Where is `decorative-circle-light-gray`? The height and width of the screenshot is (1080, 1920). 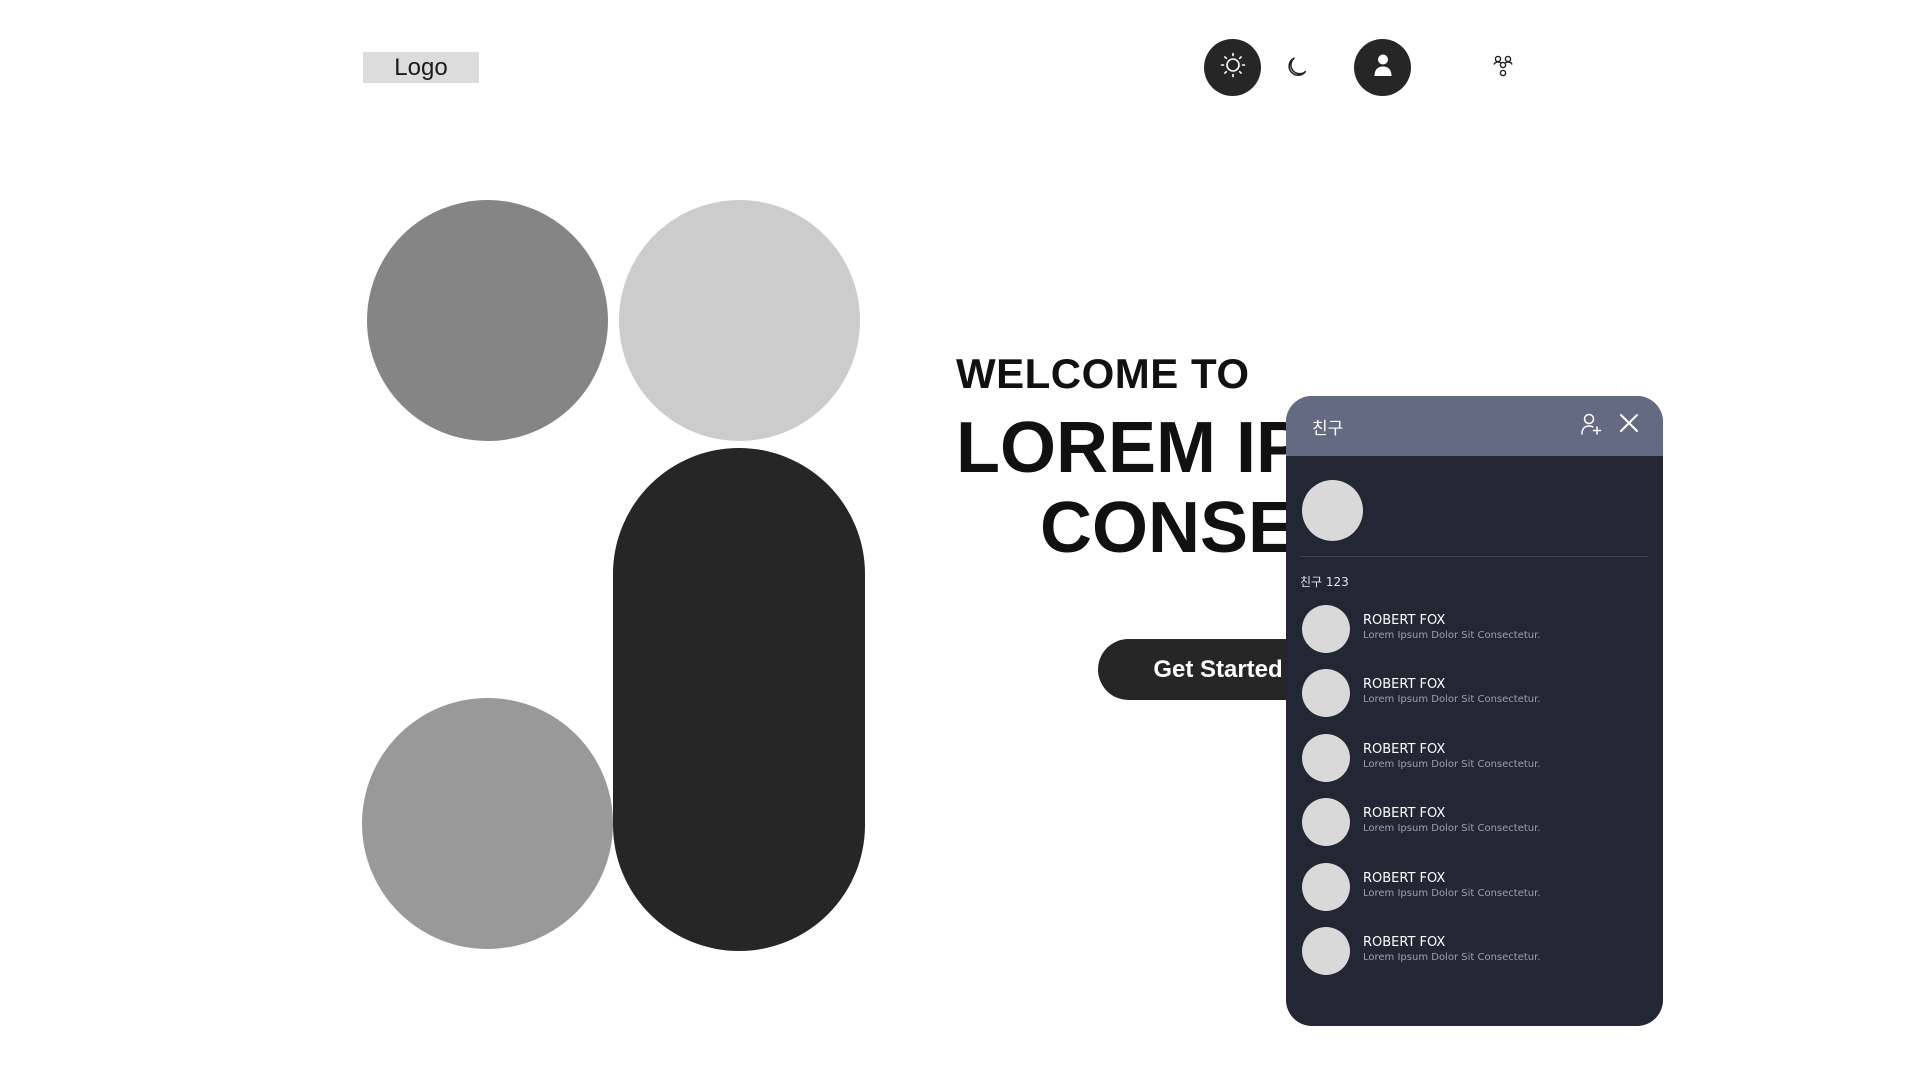
decorative-circle-light-gray is located at coordinates (739, 320).